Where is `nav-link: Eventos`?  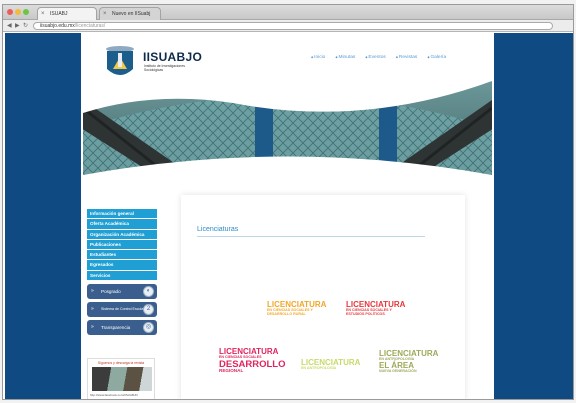 nav-link: Eventos is located at coordinates (375, 57).